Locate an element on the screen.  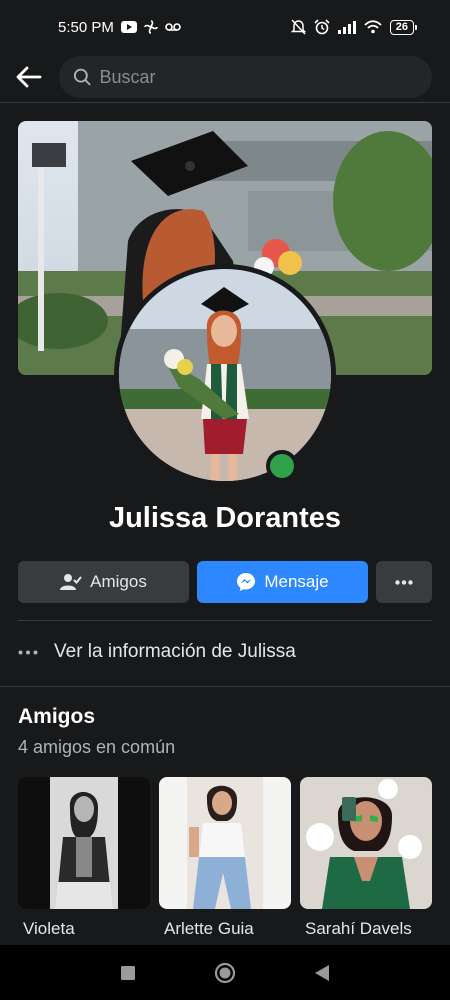
message-button-label: Mensaje is located at coordinates (296, 581).